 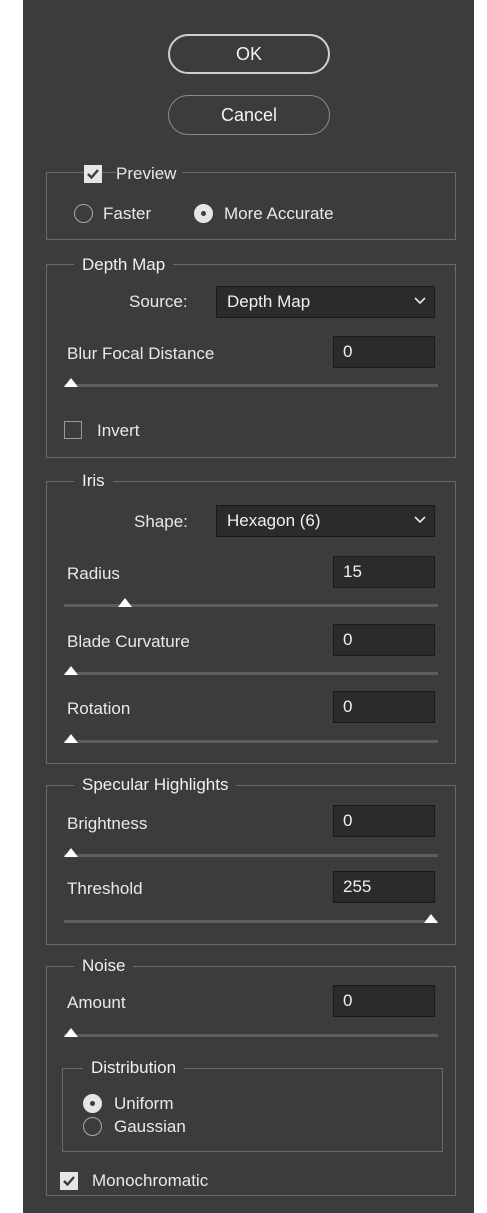 I want to click on blade-curvature-label: Blade Curvature, so click(x=128, y=641).